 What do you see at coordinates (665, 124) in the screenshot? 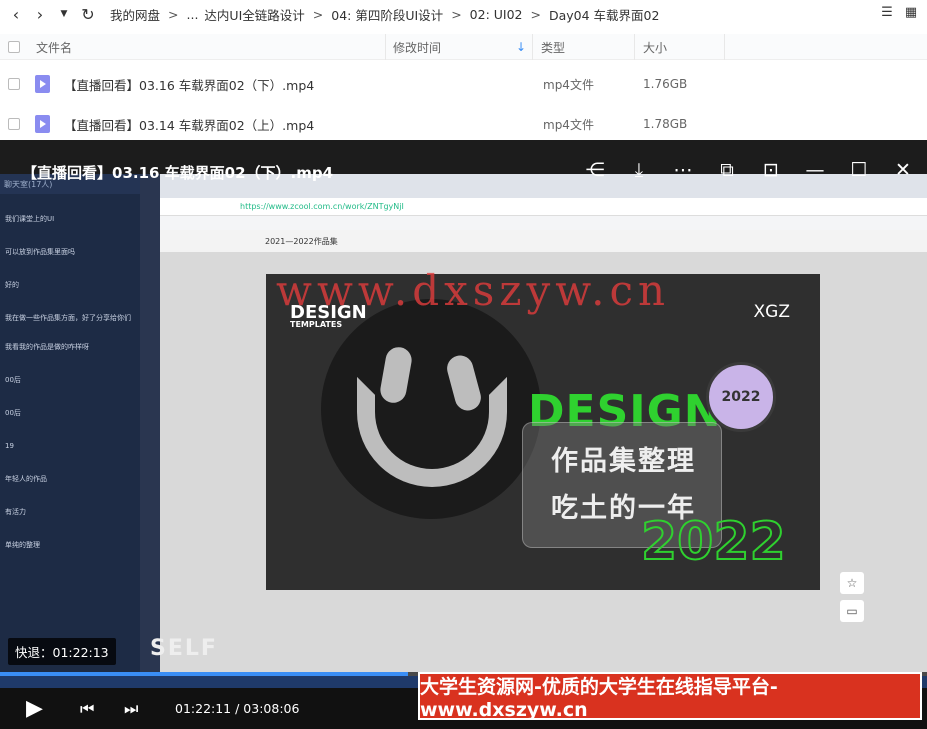
I see `file-size: 1.78GB` at bounding box center [665, 124].